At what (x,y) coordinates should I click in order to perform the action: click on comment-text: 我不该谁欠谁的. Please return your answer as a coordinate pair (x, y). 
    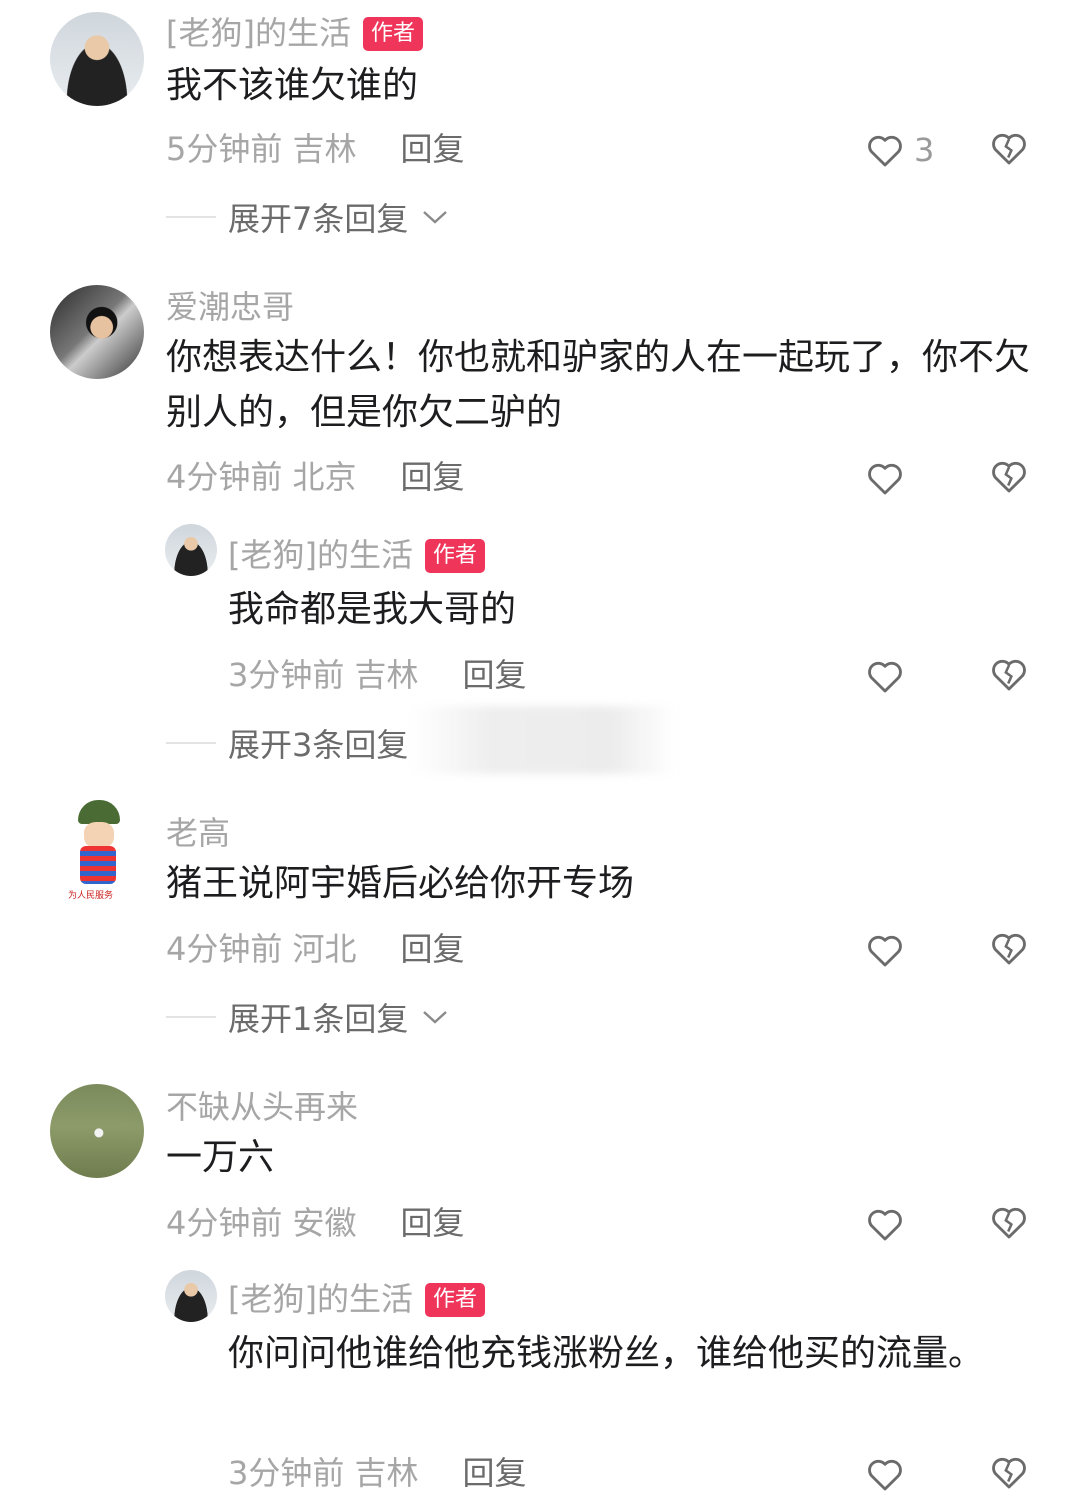
    Looking at the image, I should click on (601, 85).